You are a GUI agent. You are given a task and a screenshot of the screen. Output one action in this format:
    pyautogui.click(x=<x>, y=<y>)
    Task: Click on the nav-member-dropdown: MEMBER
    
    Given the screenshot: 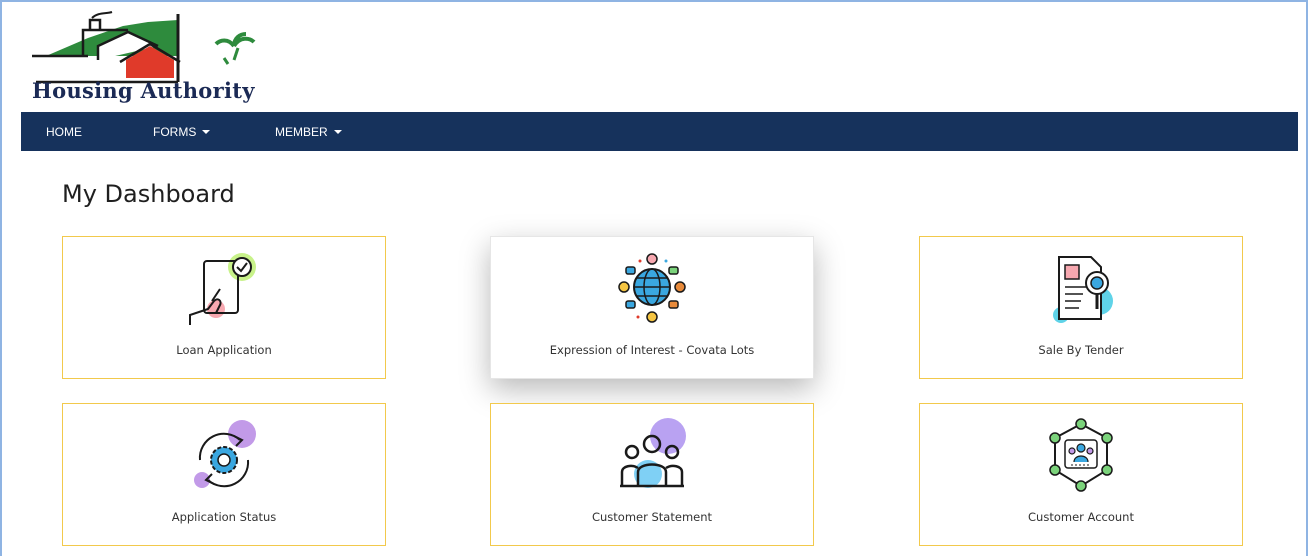 What is the action you would take?
    pyautogui.click(x=308, y=132)
    